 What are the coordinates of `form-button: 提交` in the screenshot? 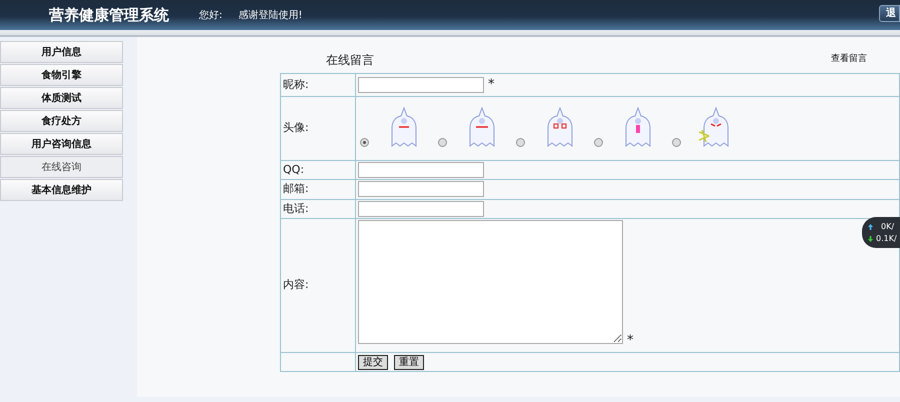 It's located at (373, 362).